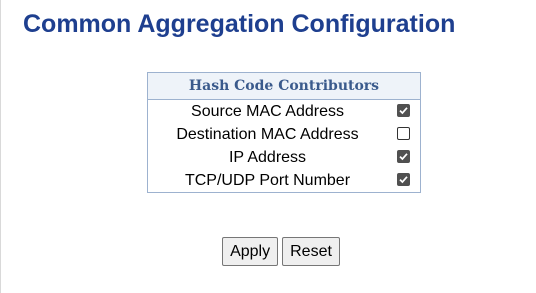 The width and height of the screenshot is (536, 293). I want to click on source-mac-checkbox, so click(403, 110).